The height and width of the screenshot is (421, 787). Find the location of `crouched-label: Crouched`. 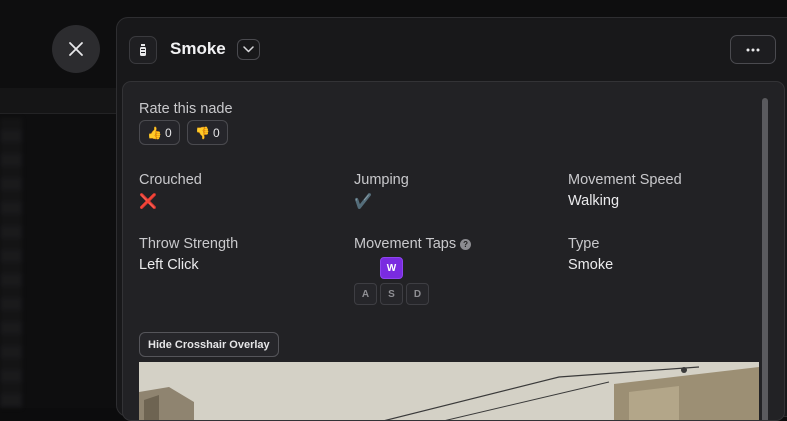

crouched-label: Crouched is located at coordinates (170, 180).